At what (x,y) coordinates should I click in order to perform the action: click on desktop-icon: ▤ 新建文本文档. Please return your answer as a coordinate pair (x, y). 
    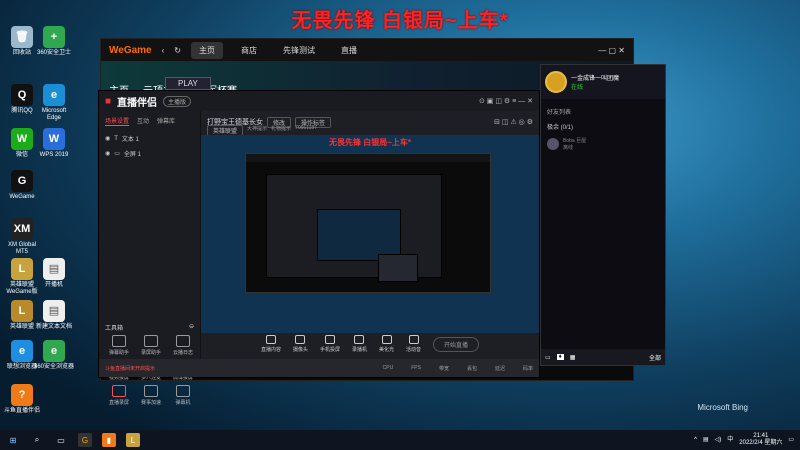
    Looking at the image, I should click on (54, 315).